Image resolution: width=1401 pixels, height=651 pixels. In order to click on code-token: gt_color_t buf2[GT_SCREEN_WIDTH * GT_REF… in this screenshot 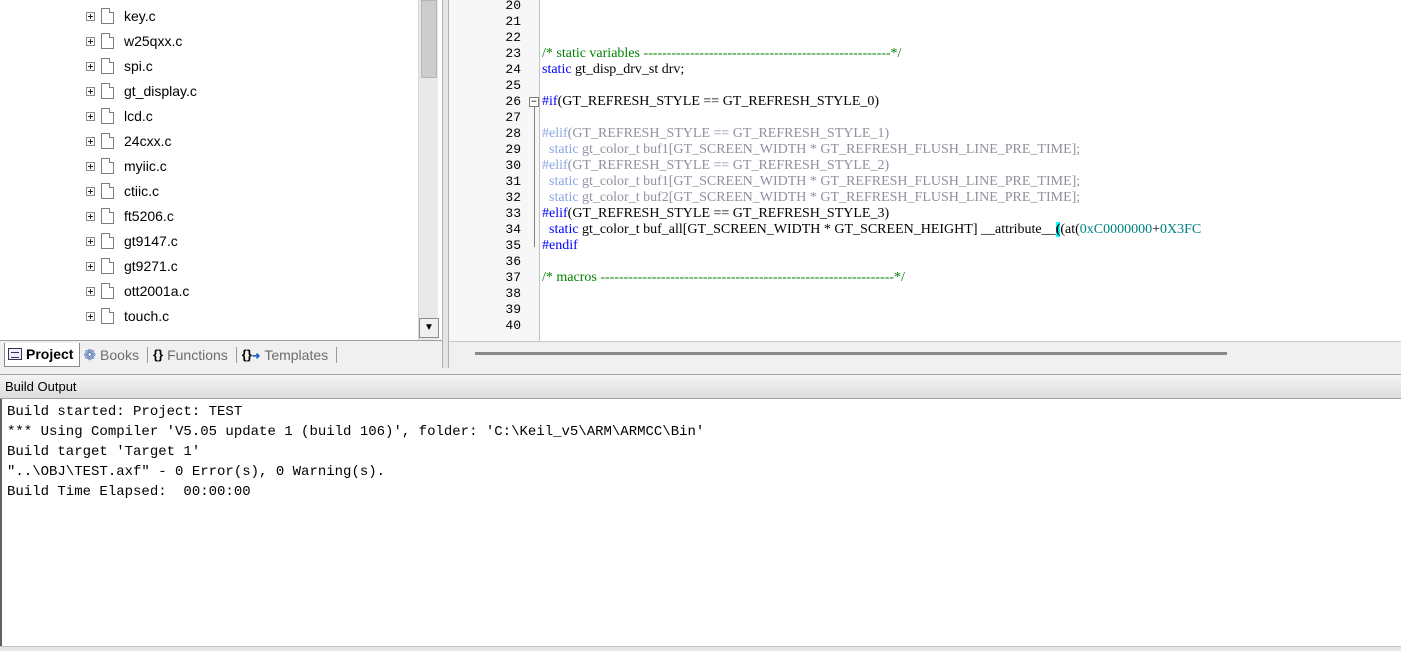, I will do `click(829, 197)`.